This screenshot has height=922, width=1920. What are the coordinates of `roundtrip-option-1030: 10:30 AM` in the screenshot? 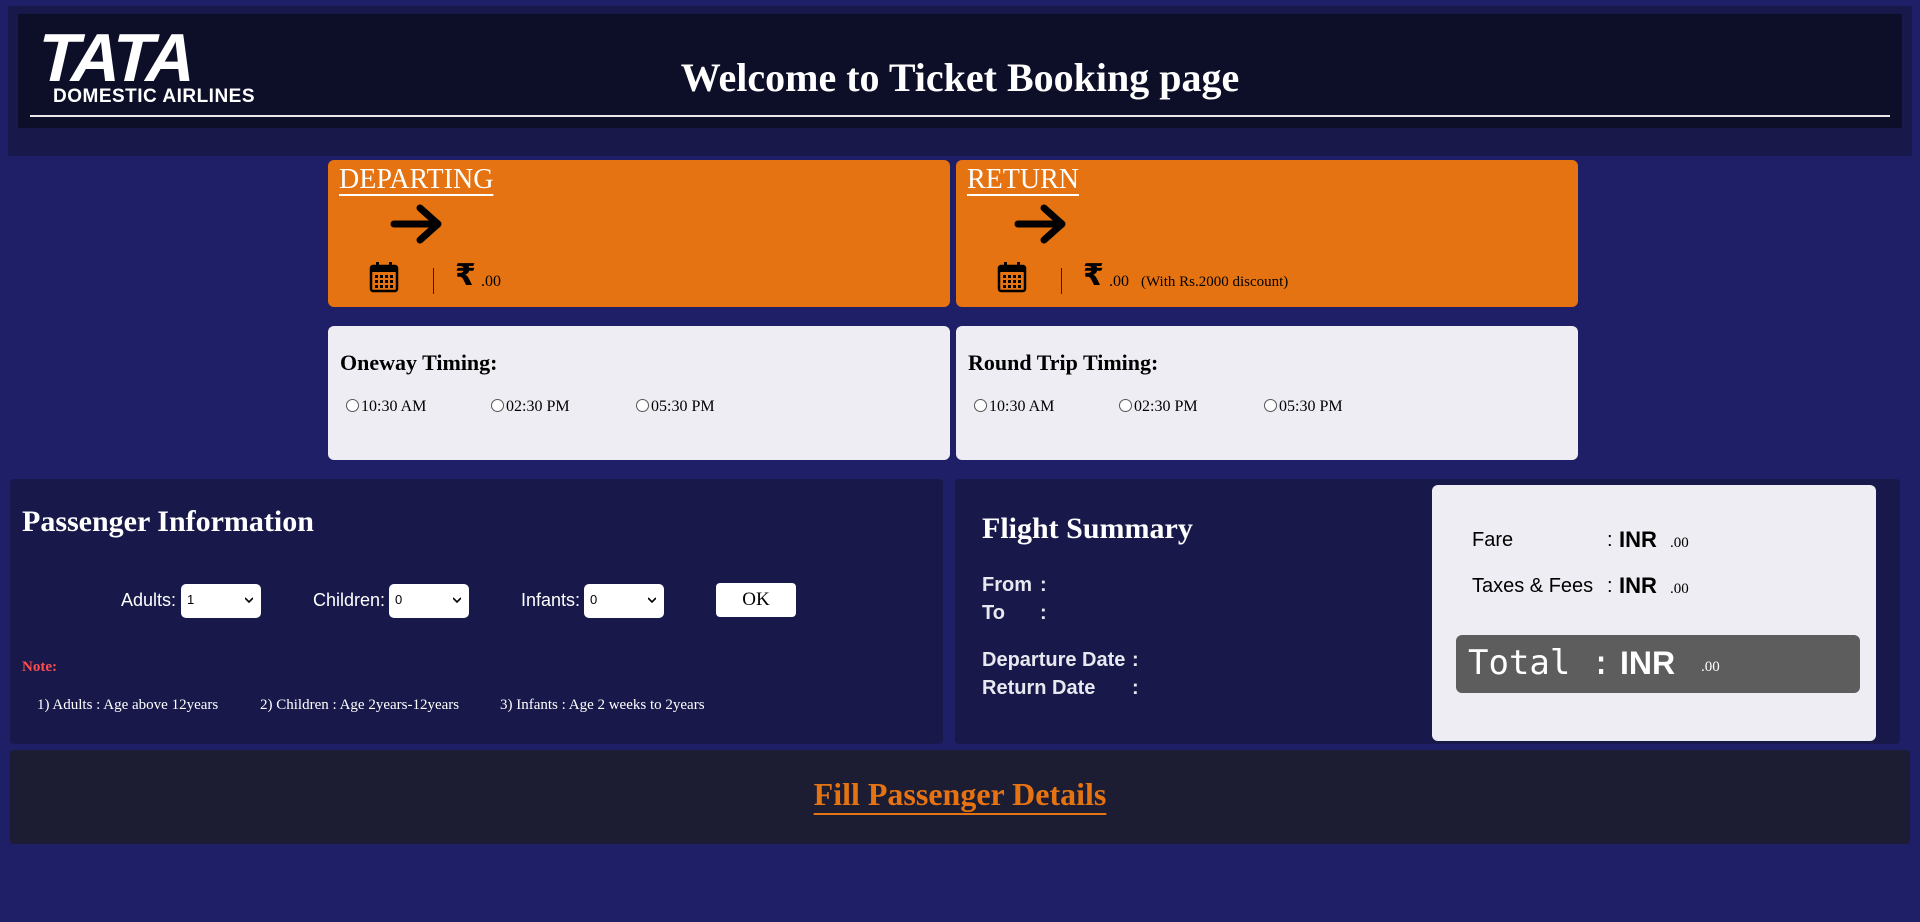 It's located at (1014, 407).